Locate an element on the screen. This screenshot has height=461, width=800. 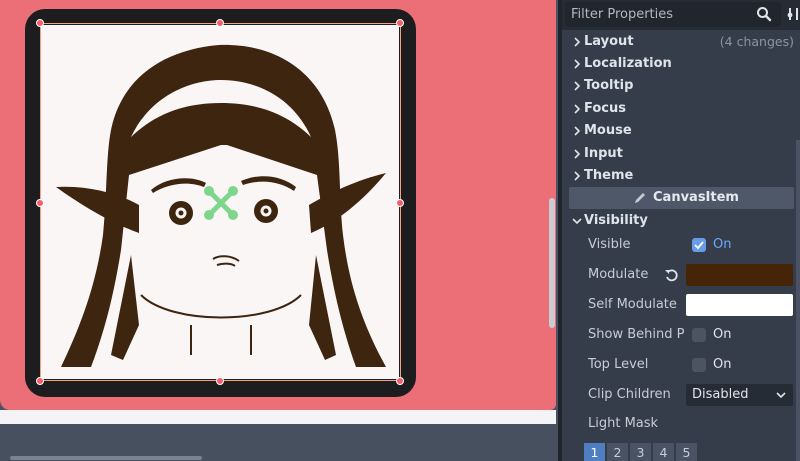
property-clip-children: Clip Children Disabled is located at coordinates (681, 395).